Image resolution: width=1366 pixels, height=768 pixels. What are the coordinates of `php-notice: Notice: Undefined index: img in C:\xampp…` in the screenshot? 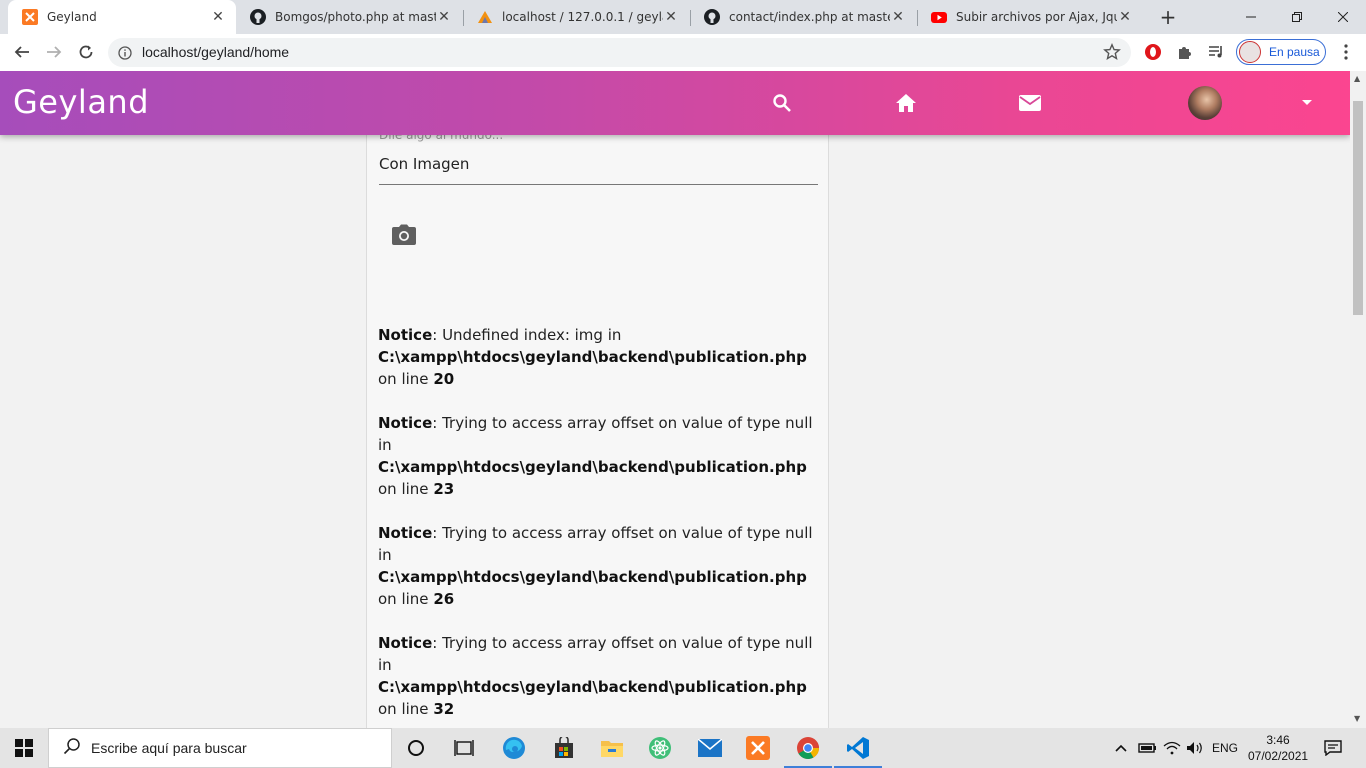 It's located at (603, 357).